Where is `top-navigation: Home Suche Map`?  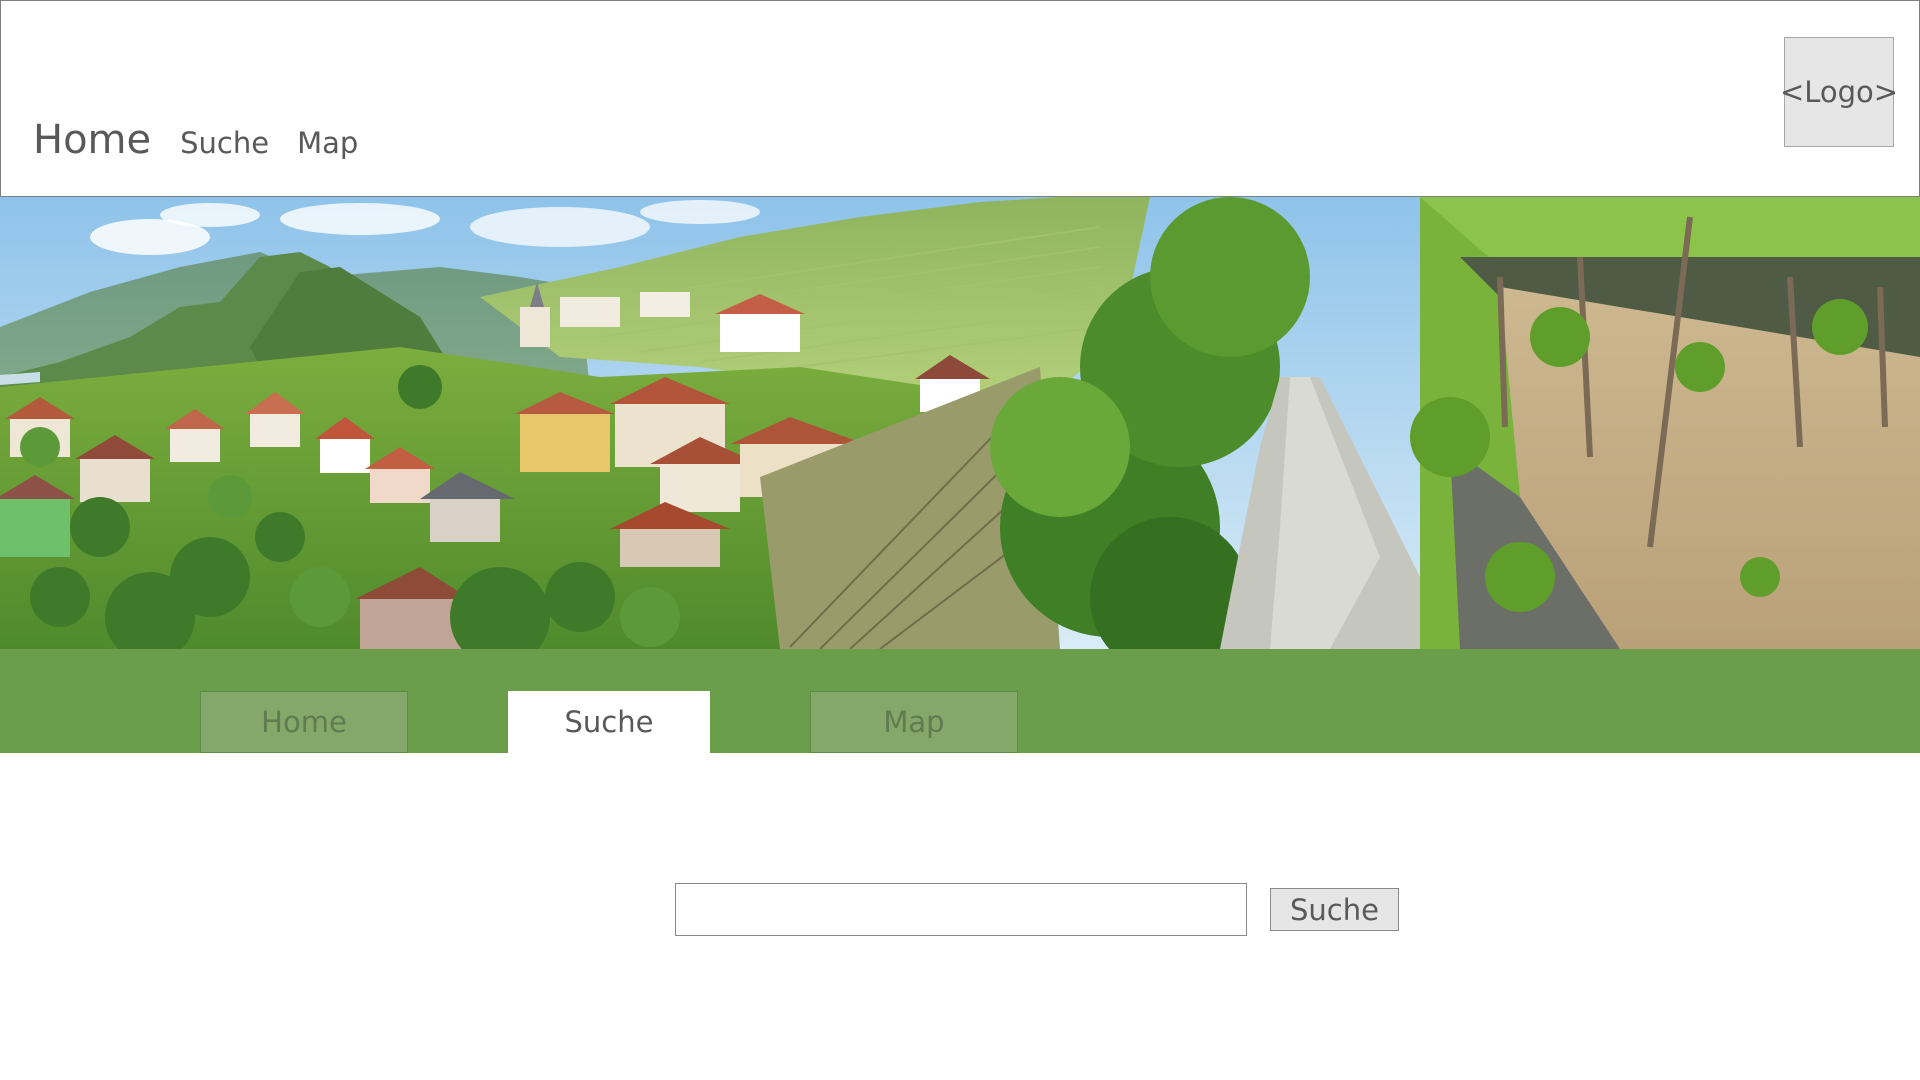 top-navigation: Home Suche Map is located at coordinates (209, 140).